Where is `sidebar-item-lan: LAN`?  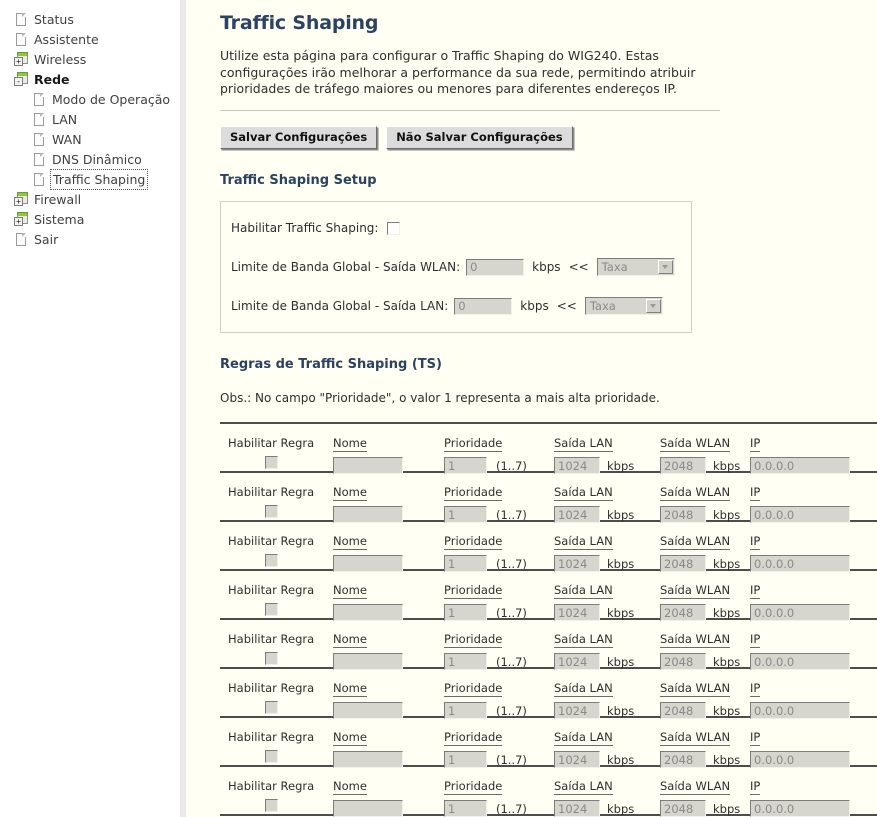 sidebar-item-lan: LAN is located at coordinates (90, 119).